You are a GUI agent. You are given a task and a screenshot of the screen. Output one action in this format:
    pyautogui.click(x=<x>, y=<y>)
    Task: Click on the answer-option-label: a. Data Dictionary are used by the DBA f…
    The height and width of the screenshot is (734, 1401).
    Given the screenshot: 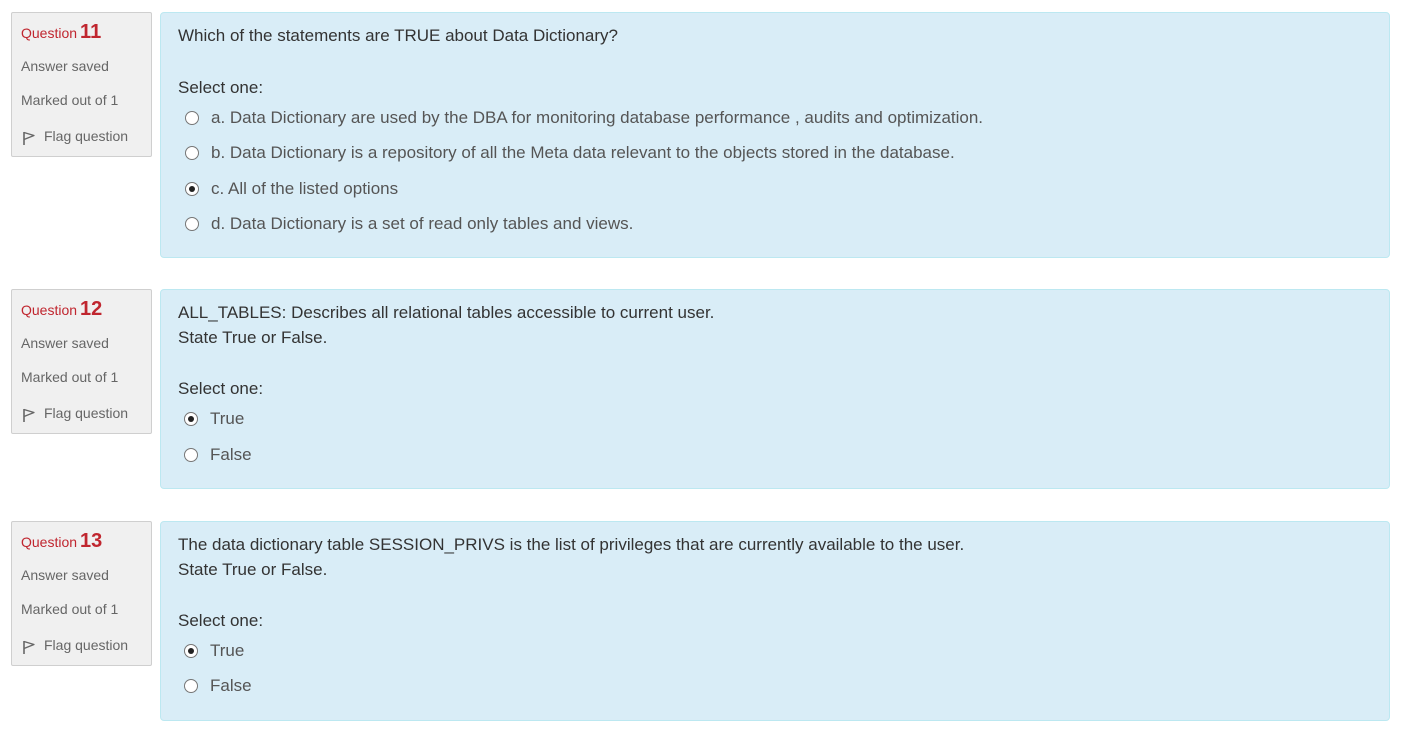 What is the action you would take?
    pyautogui.click(x=597, y=117)
    